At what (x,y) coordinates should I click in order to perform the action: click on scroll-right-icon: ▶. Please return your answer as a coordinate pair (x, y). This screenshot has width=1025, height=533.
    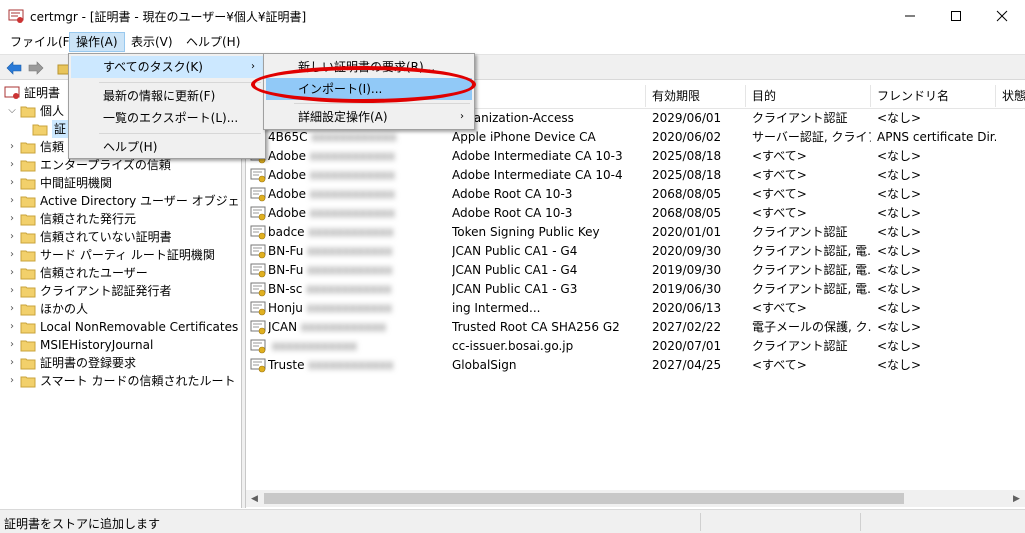
    Looking at the image, I should click on (1016, 498).